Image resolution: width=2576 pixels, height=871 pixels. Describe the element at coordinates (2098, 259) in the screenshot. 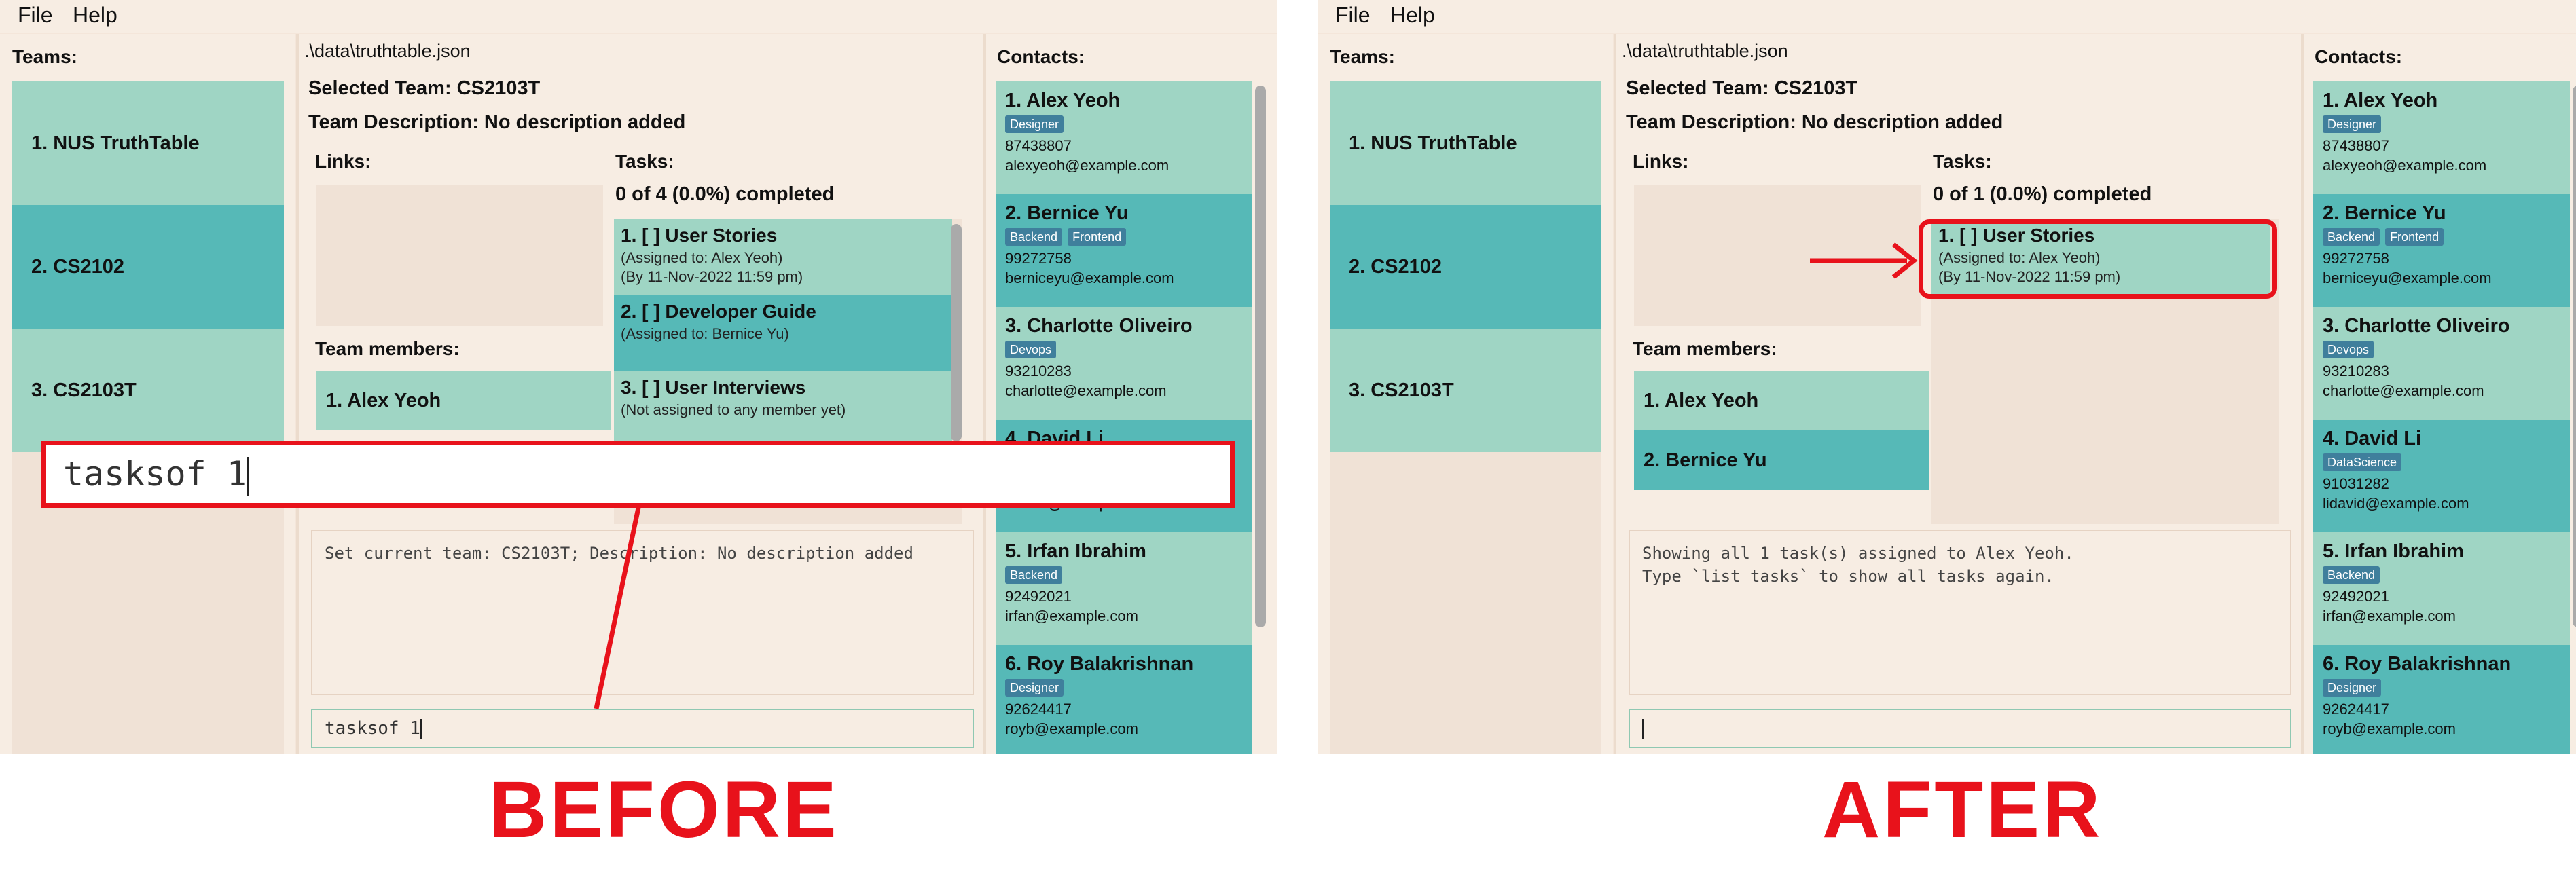

I see `highlighted-task-box` at that location.